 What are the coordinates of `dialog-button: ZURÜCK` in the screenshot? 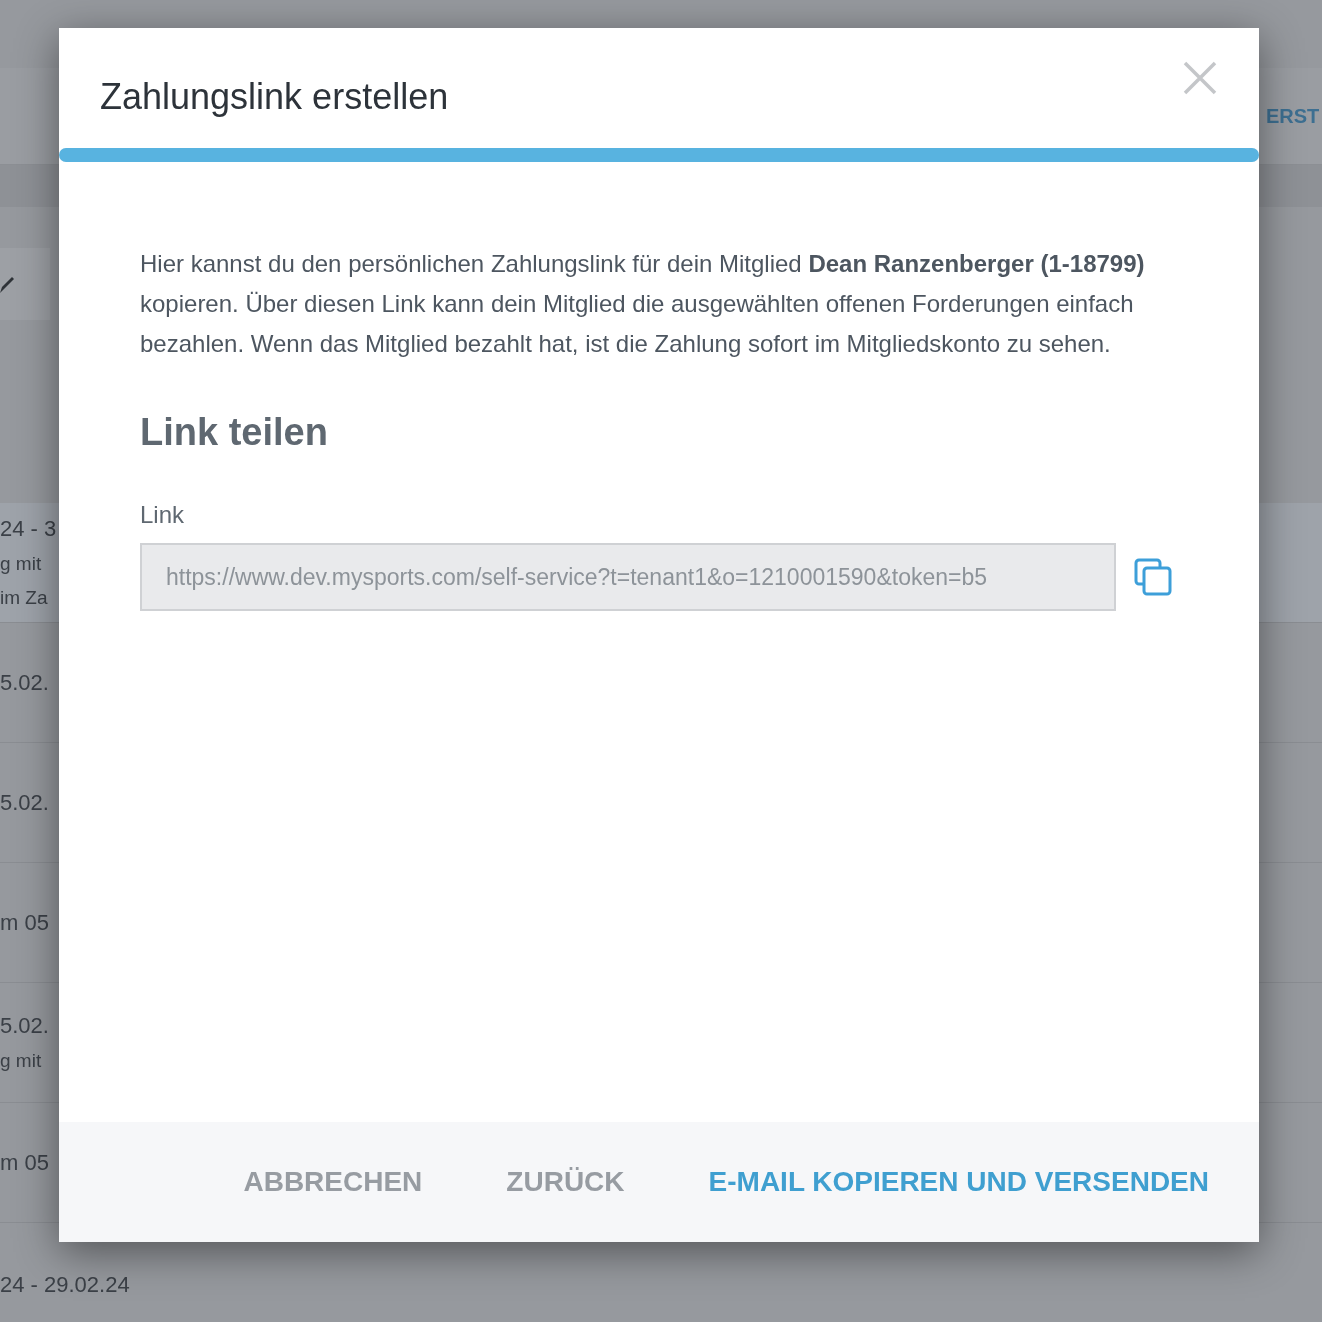 It's located at (565, 1182).